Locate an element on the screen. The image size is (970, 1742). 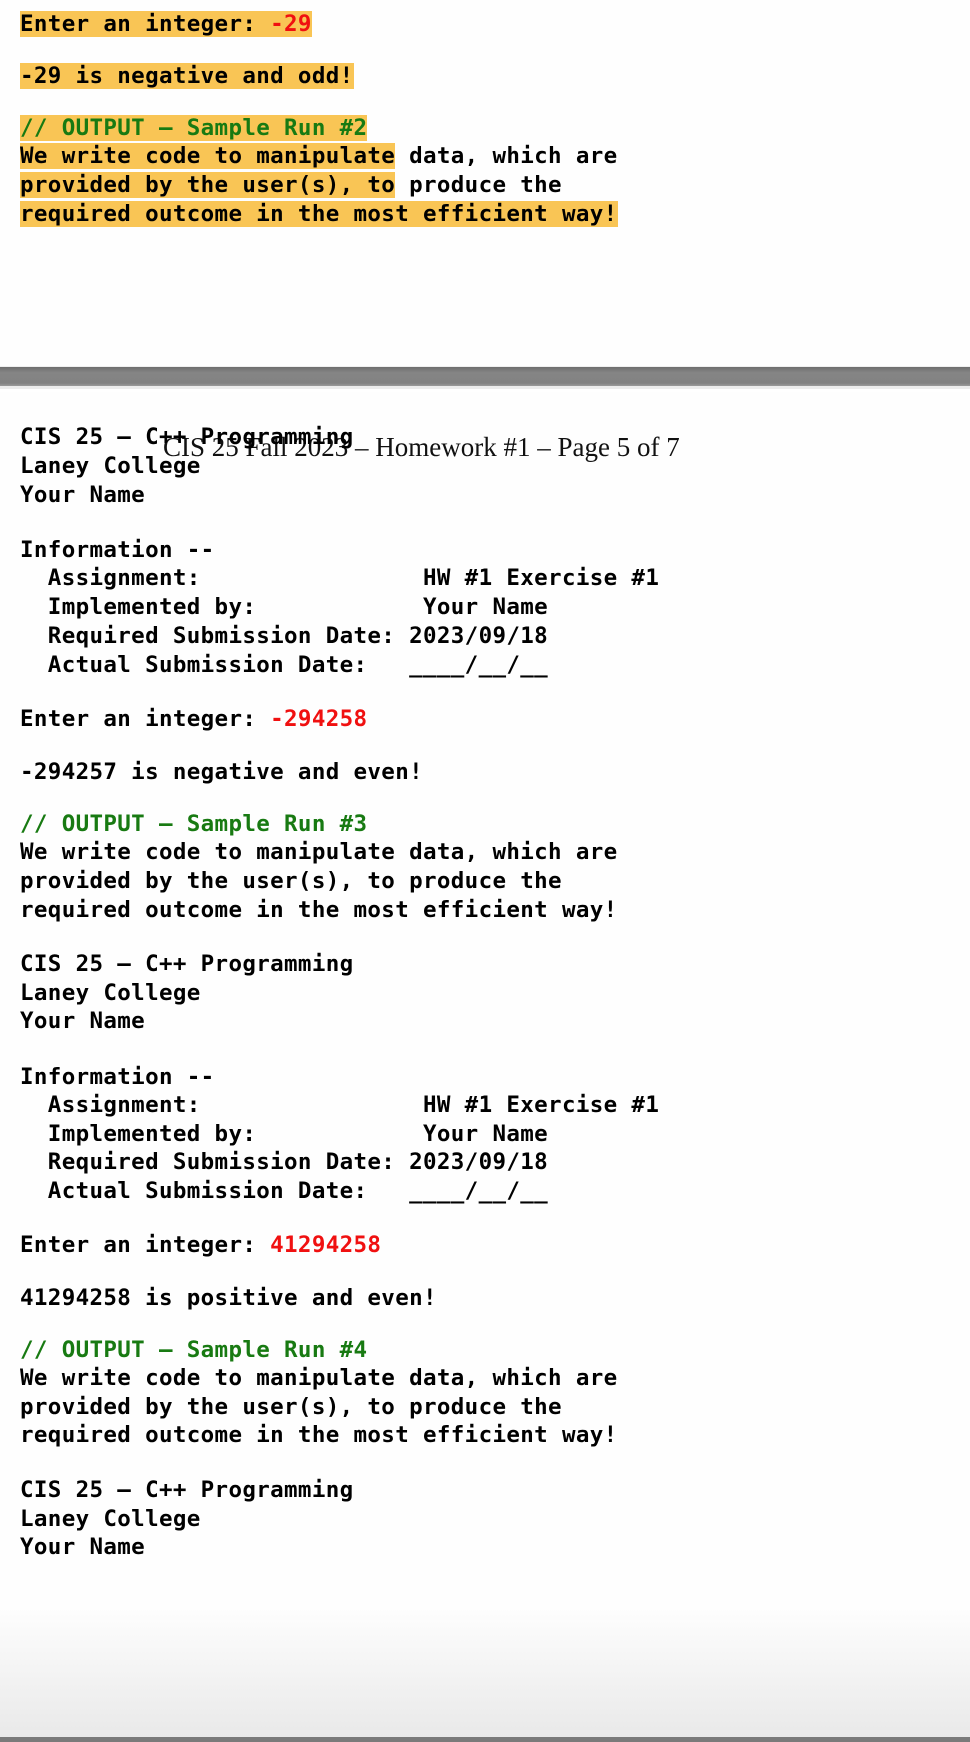
comment-text: // OUTPUT – Sample Run #4 is located at coordinates (194, 1350).